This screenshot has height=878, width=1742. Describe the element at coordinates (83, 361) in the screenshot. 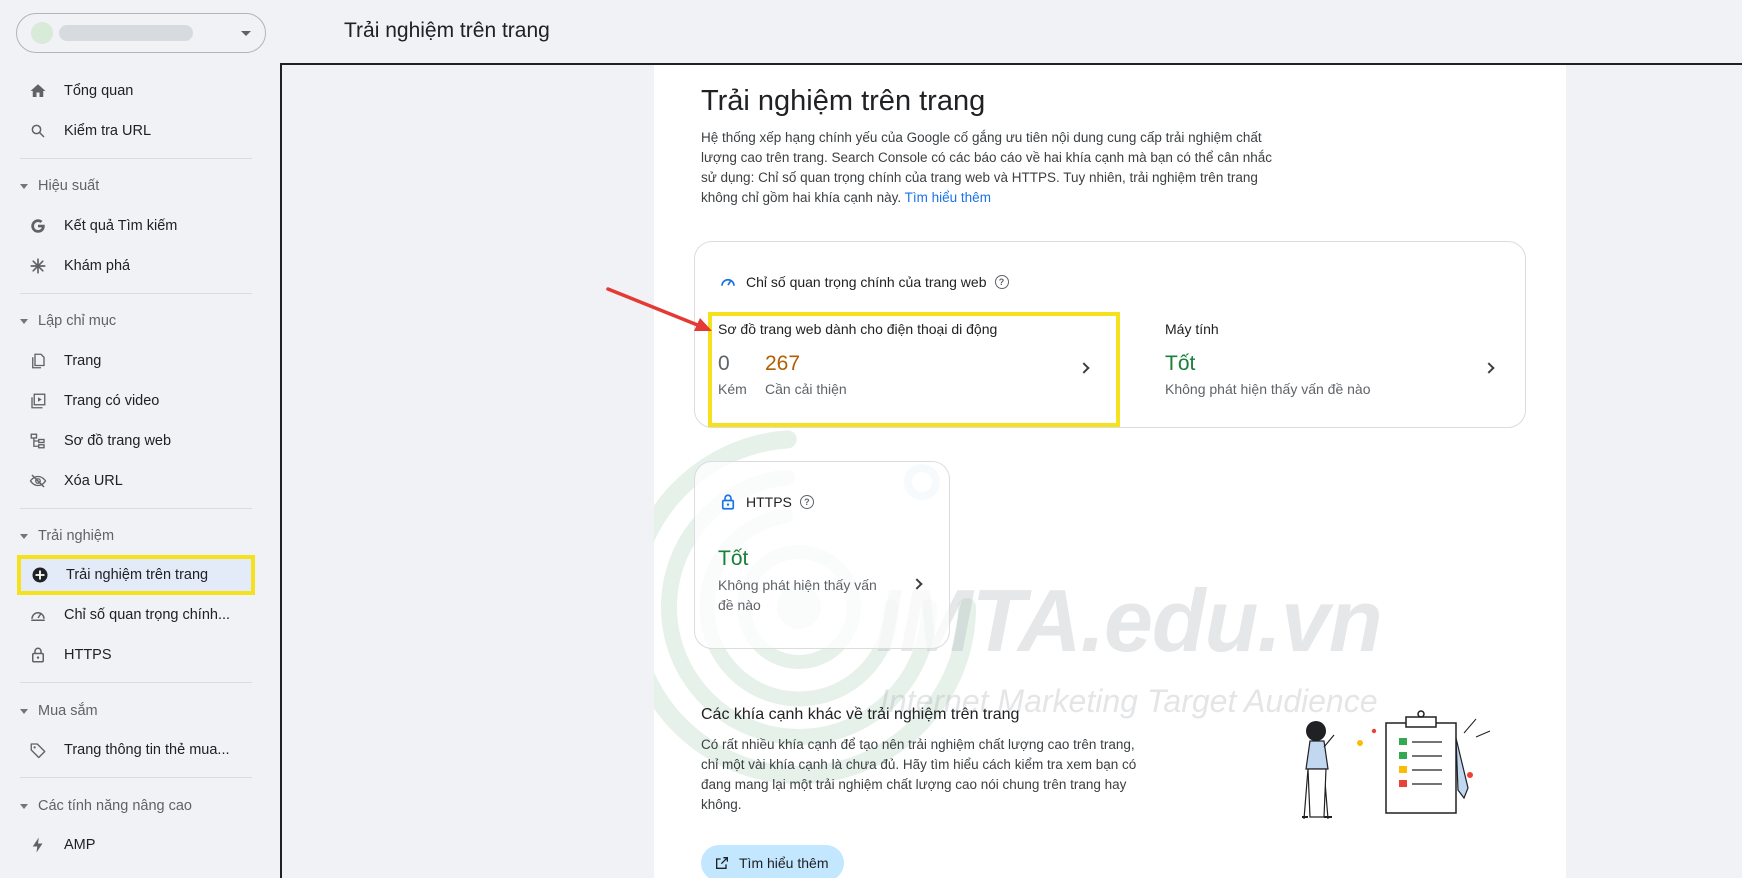

I see `sidebar-item-label: Trang` at that location.